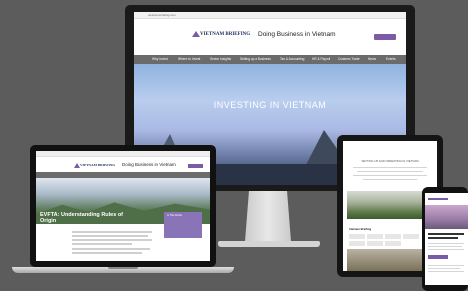 The width and height of the screenshot is (468, 291). What do you see at coordinates (391, 59) in the screenshot?
I see `nav-item-events: Events` at bounding box center [391, 59].